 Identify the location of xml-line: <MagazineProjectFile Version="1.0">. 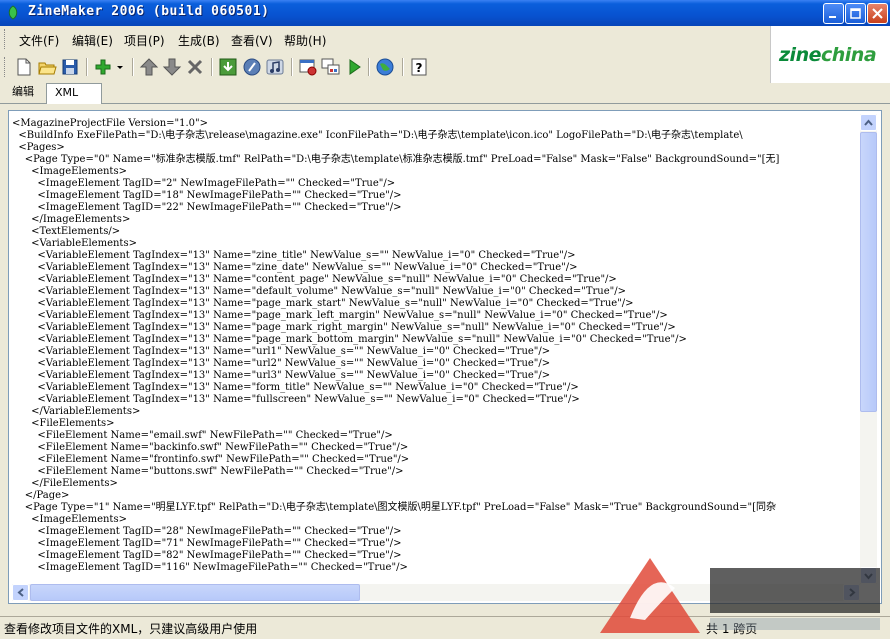
(110, 124).